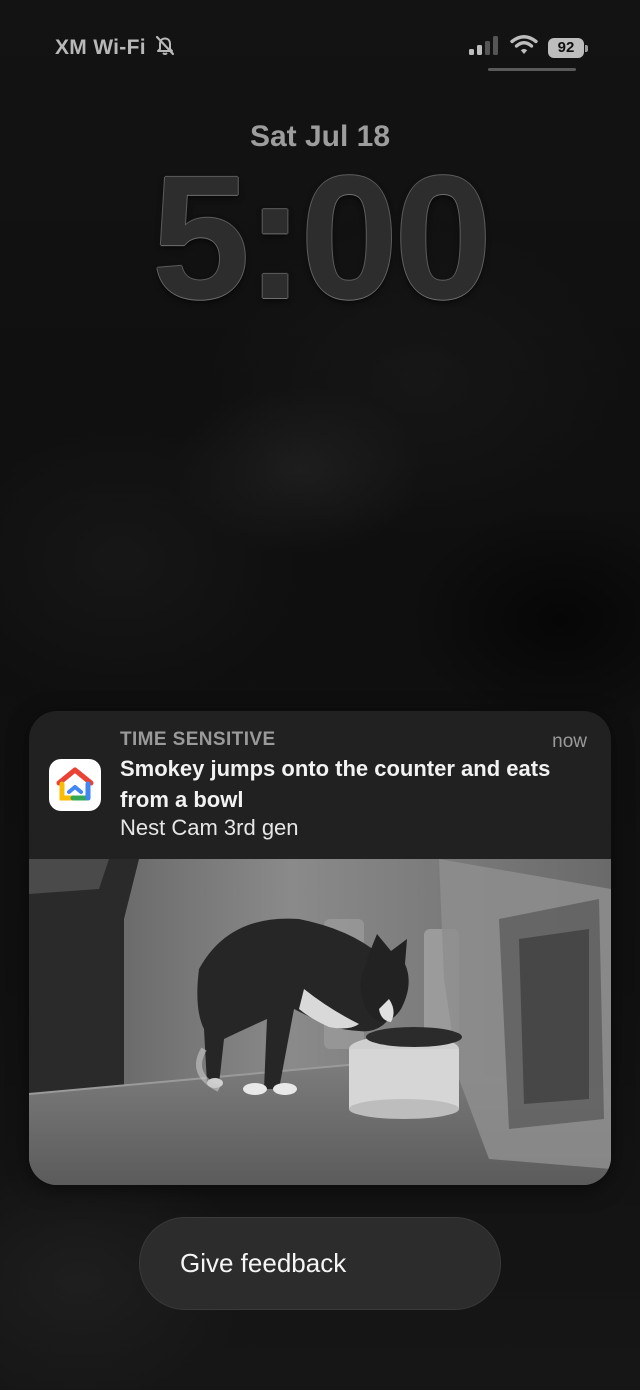  I want to click on bell-slash-icon, so click(165, 48).